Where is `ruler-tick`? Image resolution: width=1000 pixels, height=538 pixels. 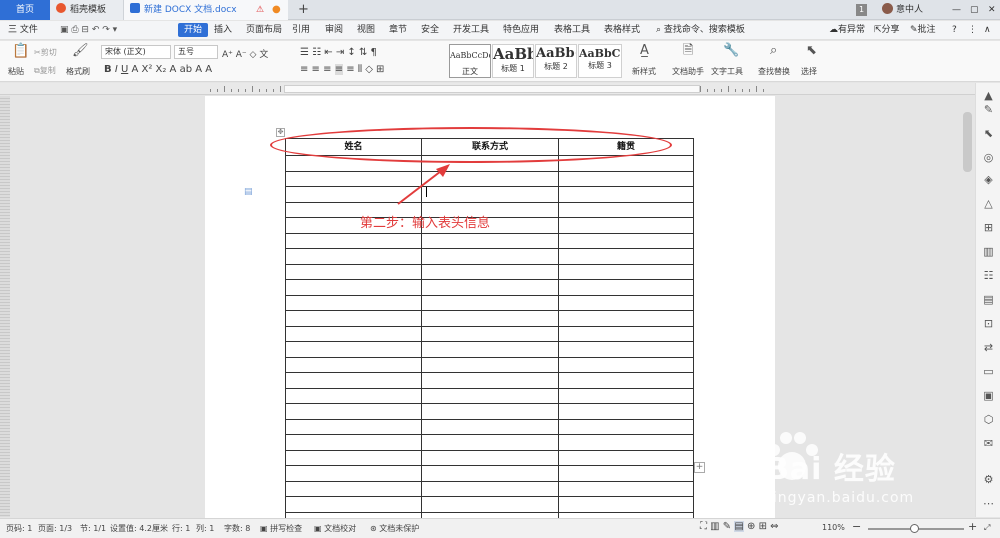 ruler-tick is located at coordinates (700, 89).